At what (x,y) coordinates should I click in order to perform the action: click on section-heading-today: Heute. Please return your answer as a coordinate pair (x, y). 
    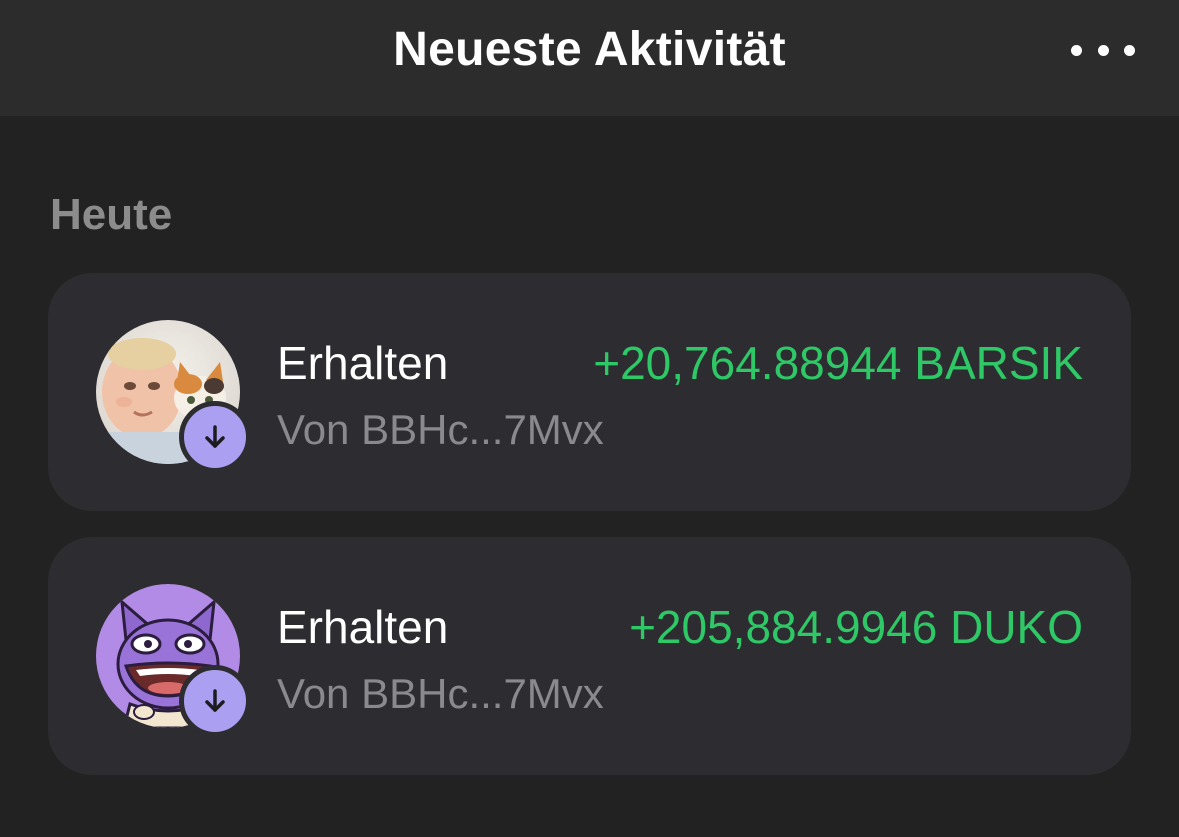
    Looking at the image, I should click on (111, 214).